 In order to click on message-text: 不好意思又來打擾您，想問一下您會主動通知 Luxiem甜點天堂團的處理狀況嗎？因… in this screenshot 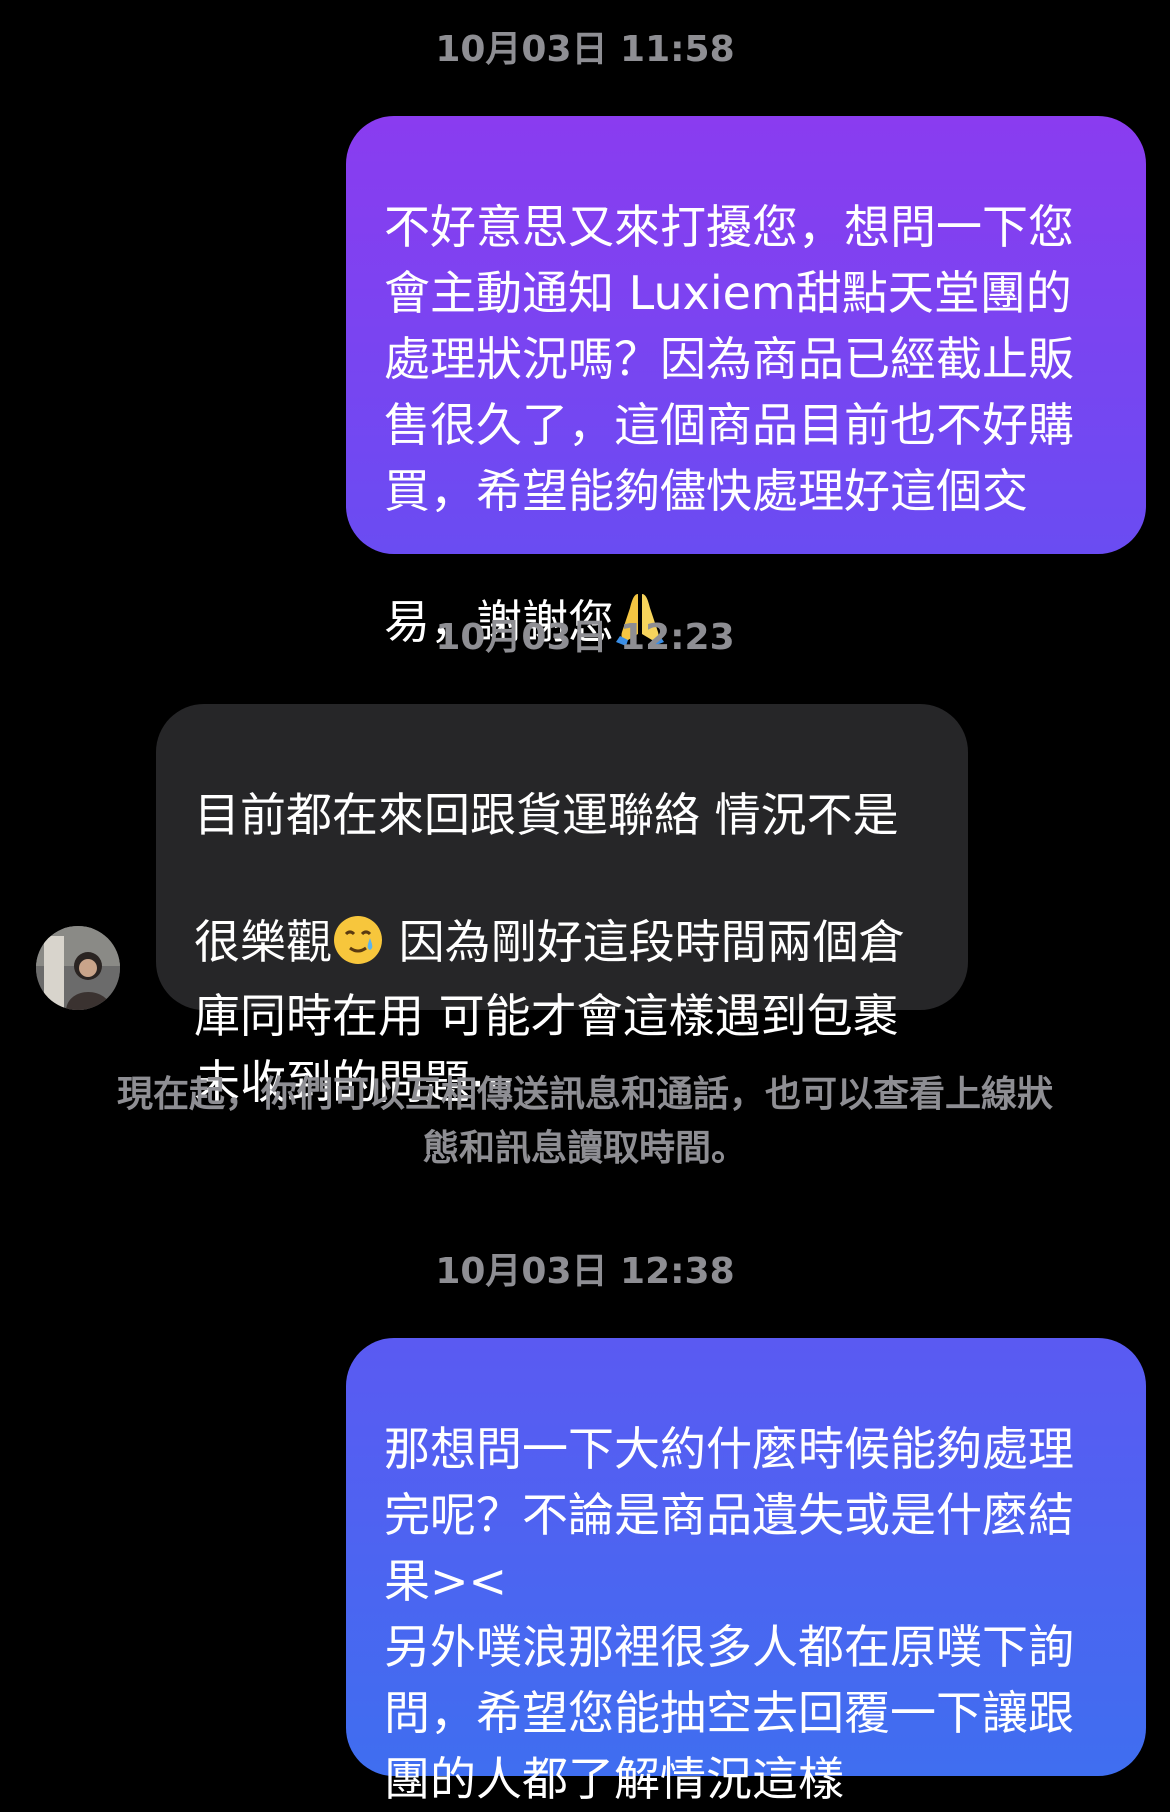, I will do `click(729, 424)`.